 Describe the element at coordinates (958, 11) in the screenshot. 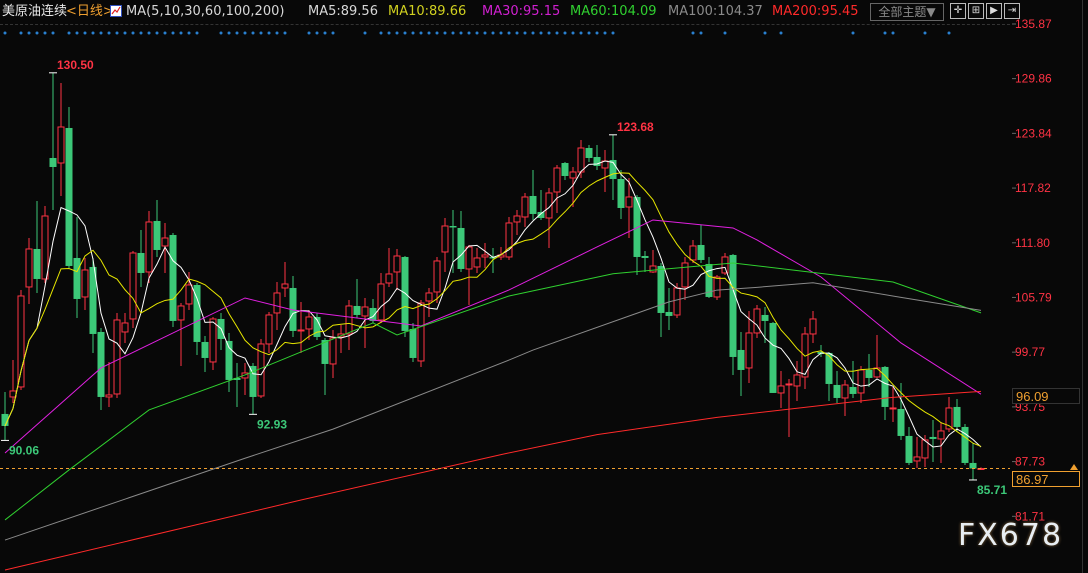

I see `crosshair-icon: ✛` at that location.